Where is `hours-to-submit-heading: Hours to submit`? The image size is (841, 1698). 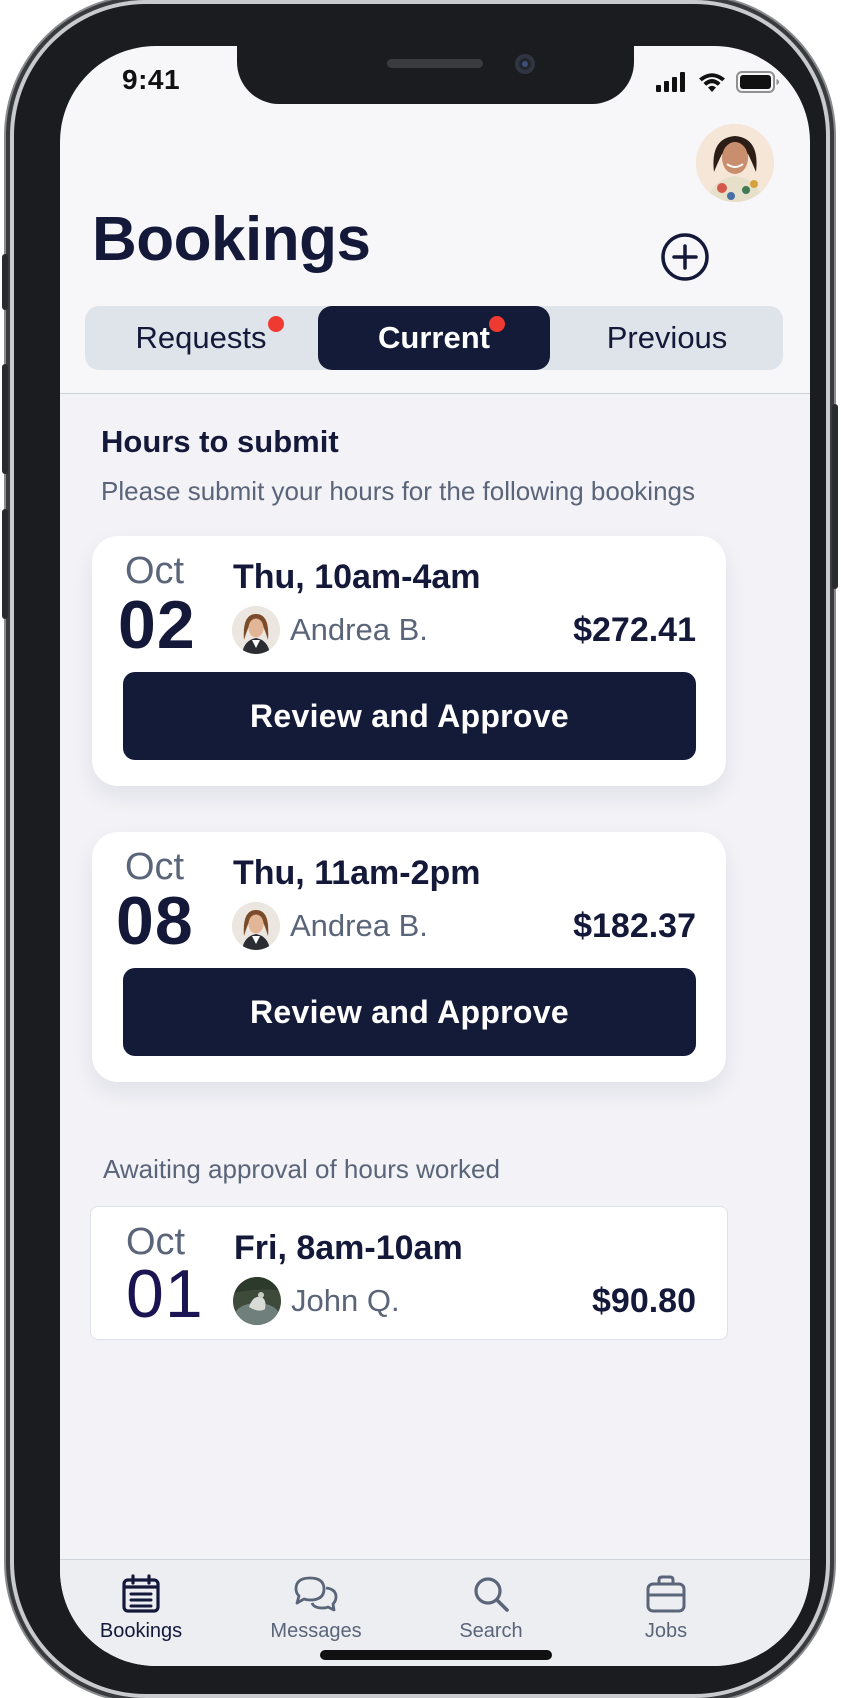 hours-to-submit-heading: Hours to submit is located at coordinates (220, 441).